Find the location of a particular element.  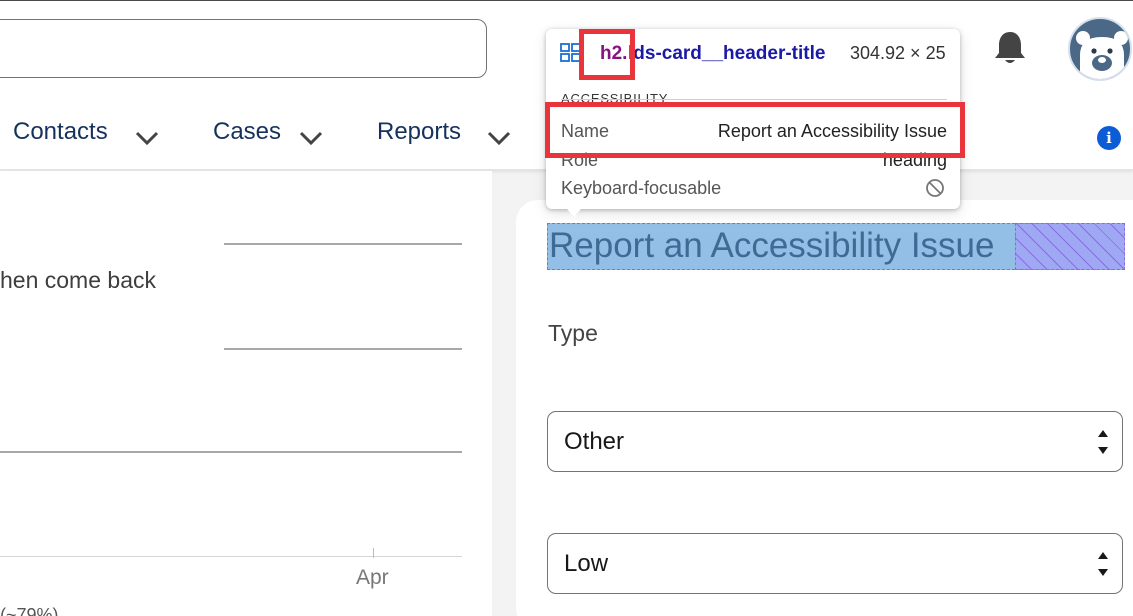

annotation-highlight-name is located at coordinates (755, 130).